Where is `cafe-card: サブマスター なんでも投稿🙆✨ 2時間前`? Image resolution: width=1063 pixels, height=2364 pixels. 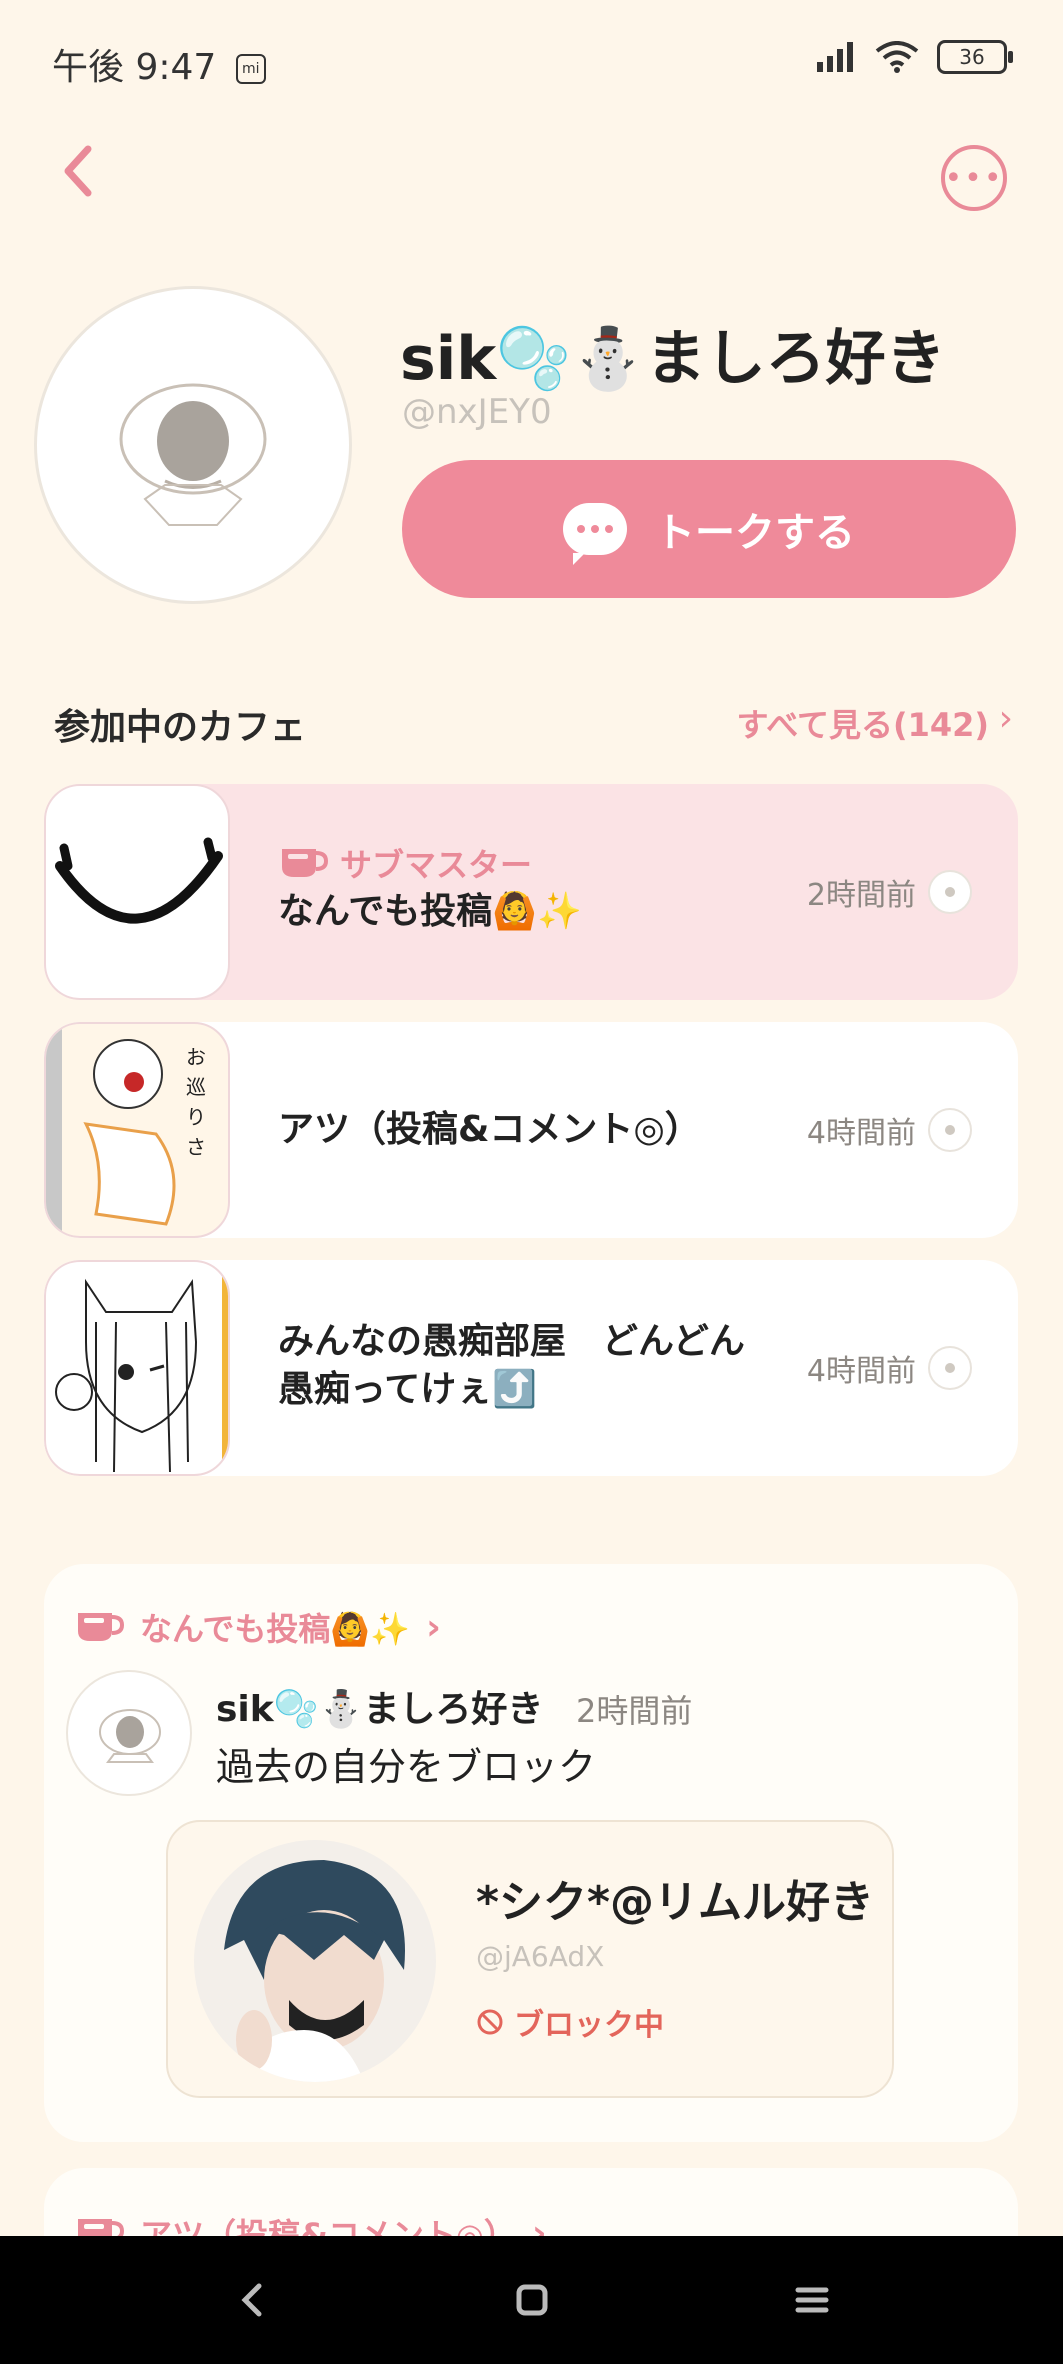
cafe-card: サブマスター なんでも投稿🙆✨ 2時間前 is located at coordinates (531, 892).